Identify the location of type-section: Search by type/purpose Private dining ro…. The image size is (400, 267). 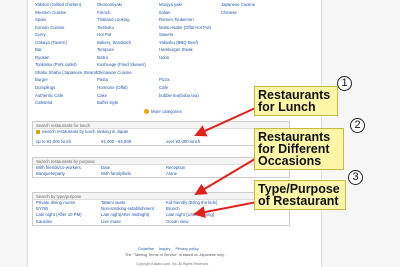
(161, 209).